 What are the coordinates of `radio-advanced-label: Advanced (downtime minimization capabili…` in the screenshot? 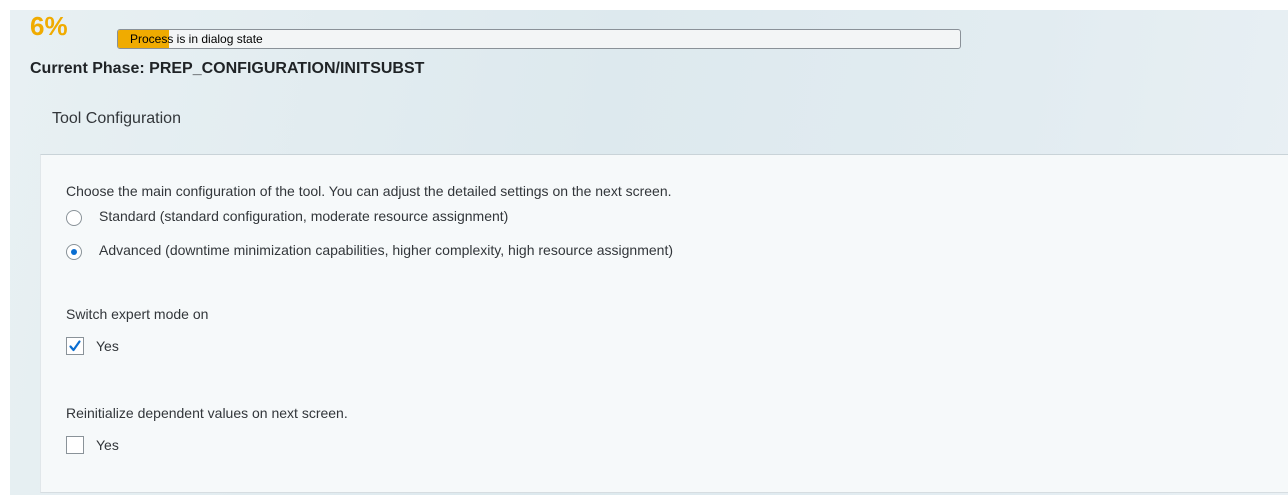 It's located at (386, 250).